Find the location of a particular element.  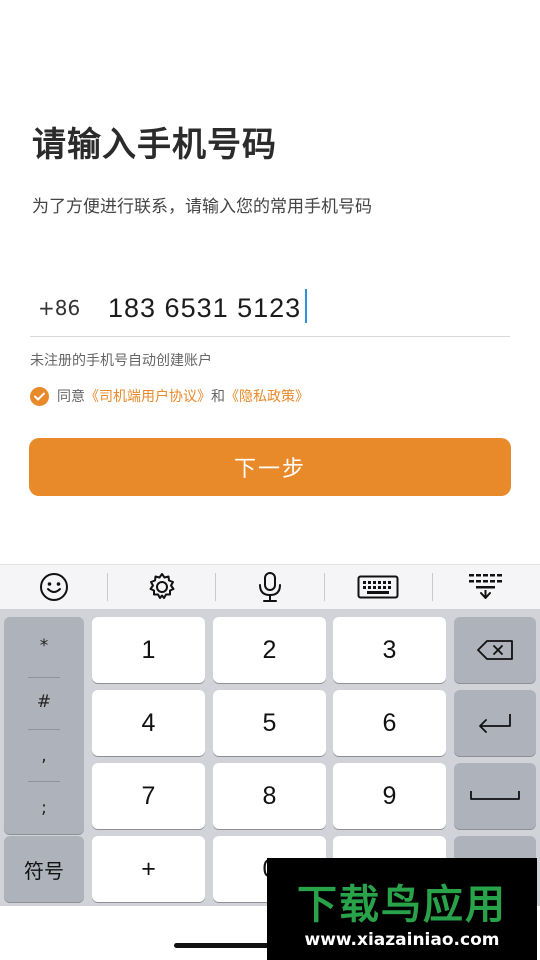

symbol-mode-key: 符号 is located at coordinates (44, 869).